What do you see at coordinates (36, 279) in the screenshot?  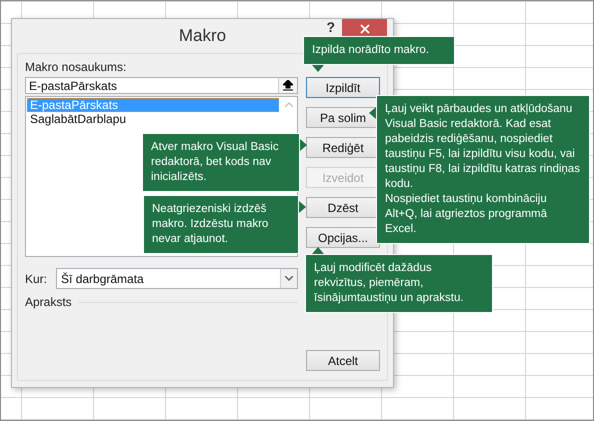 I see `field-label: Kur:` at bounding box center [36, 279].